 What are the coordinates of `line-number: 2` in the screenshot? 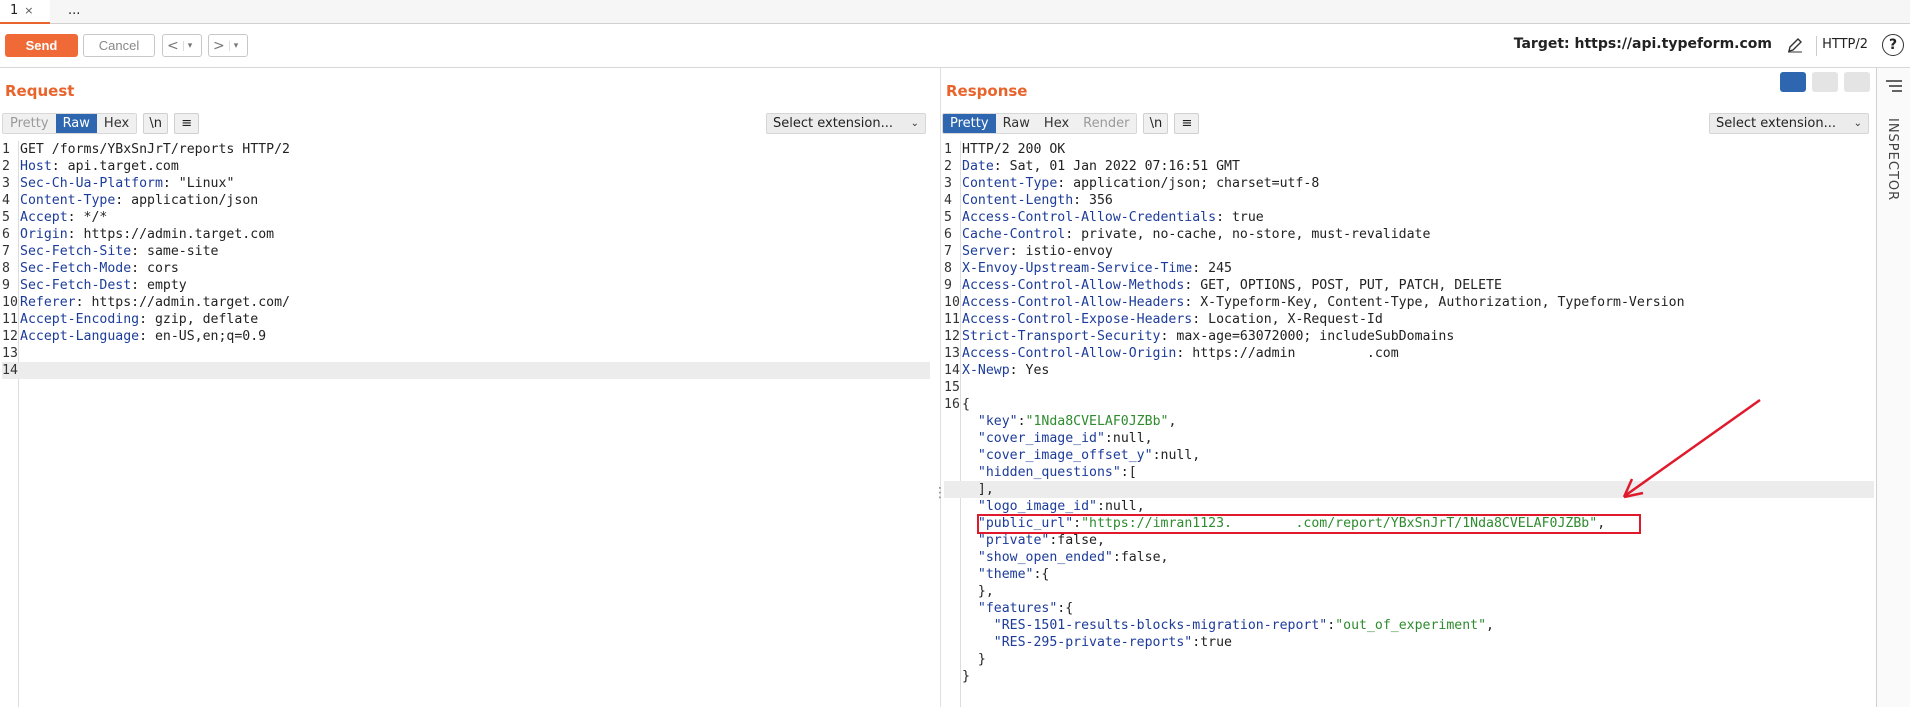 It's located at (6, 166).